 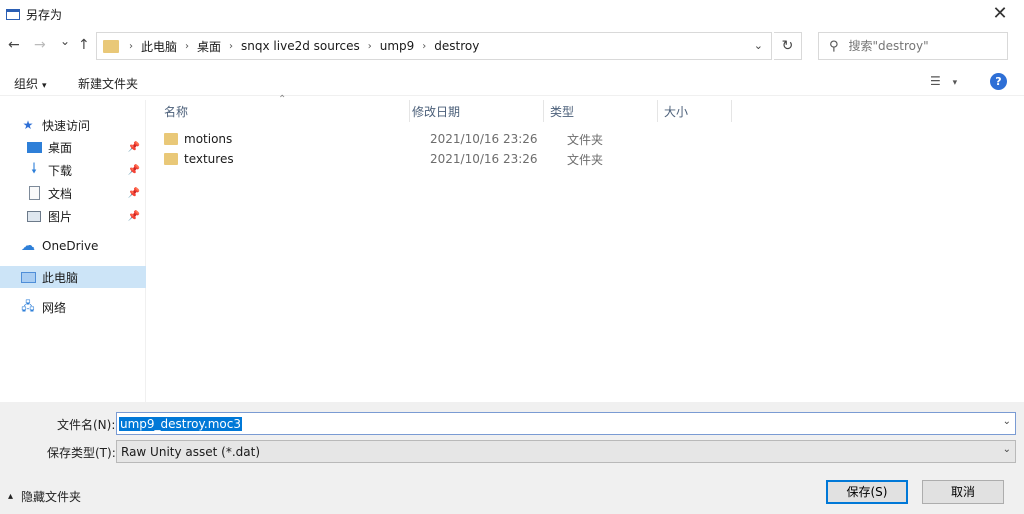 I want to click on breadcrumb-item-this-pc: 此电脑 ›, so click(x=169, y=46).